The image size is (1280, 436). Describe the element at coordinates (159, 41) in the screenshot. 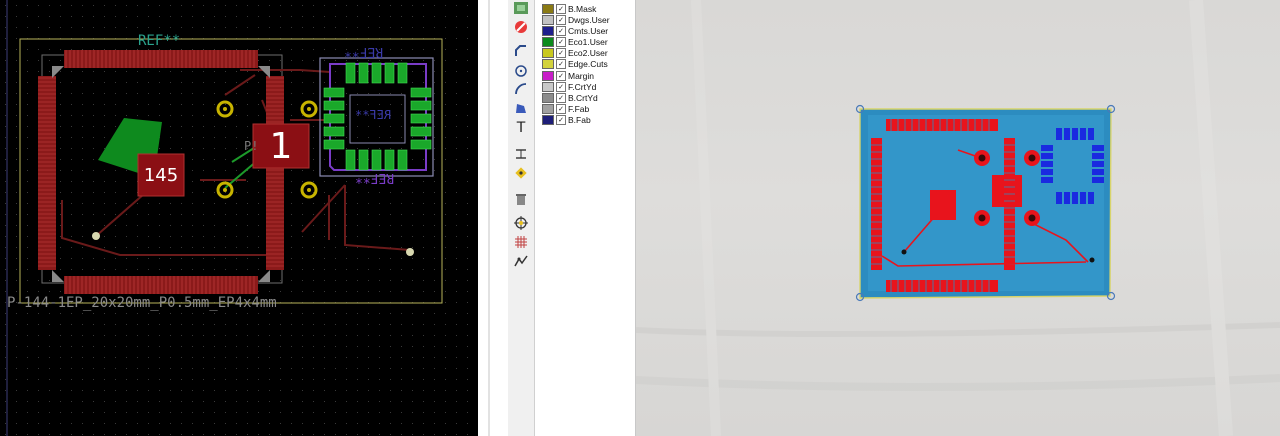

I see `ref-label-top: REF**` at that location.